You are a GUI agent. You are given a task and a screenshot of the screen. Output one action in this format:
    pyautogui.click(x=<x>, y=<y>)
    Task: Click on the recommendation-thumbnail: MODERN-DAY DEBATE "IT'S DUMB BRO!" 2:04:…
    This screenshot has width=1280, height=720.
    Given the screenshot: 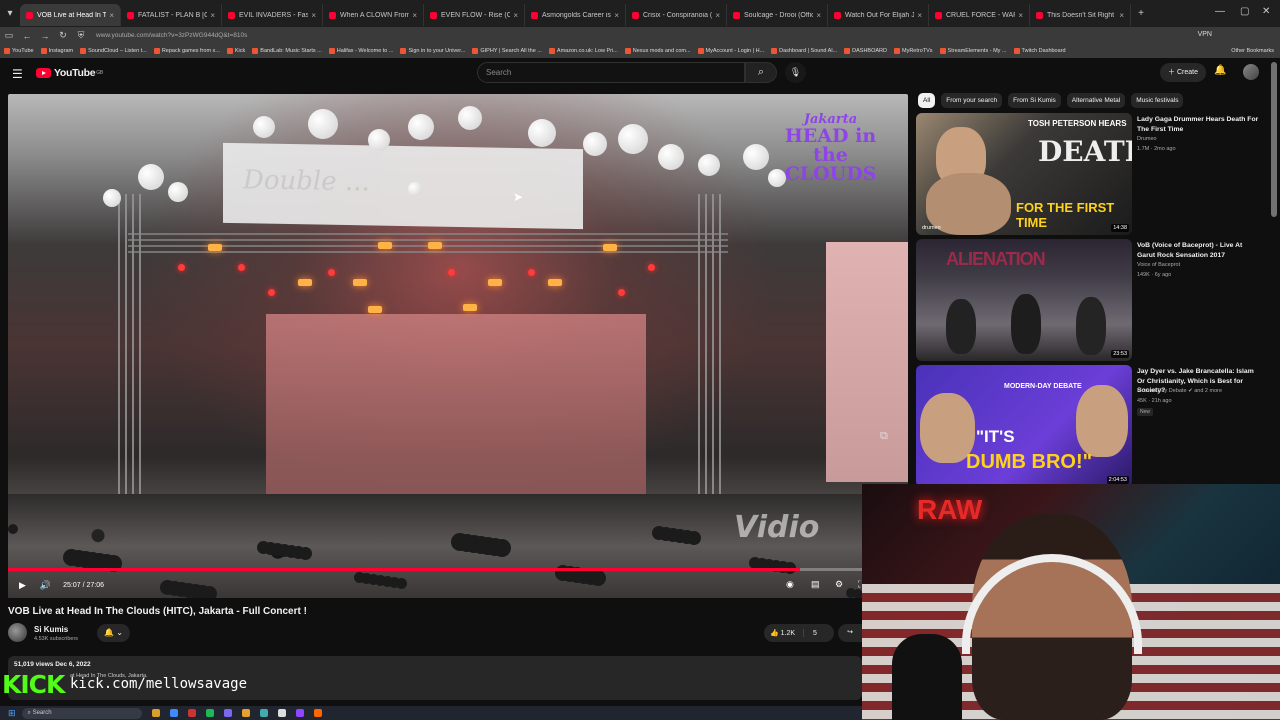 What is the action you would take?
    pyautogui.click(x=1024, y=426)
    